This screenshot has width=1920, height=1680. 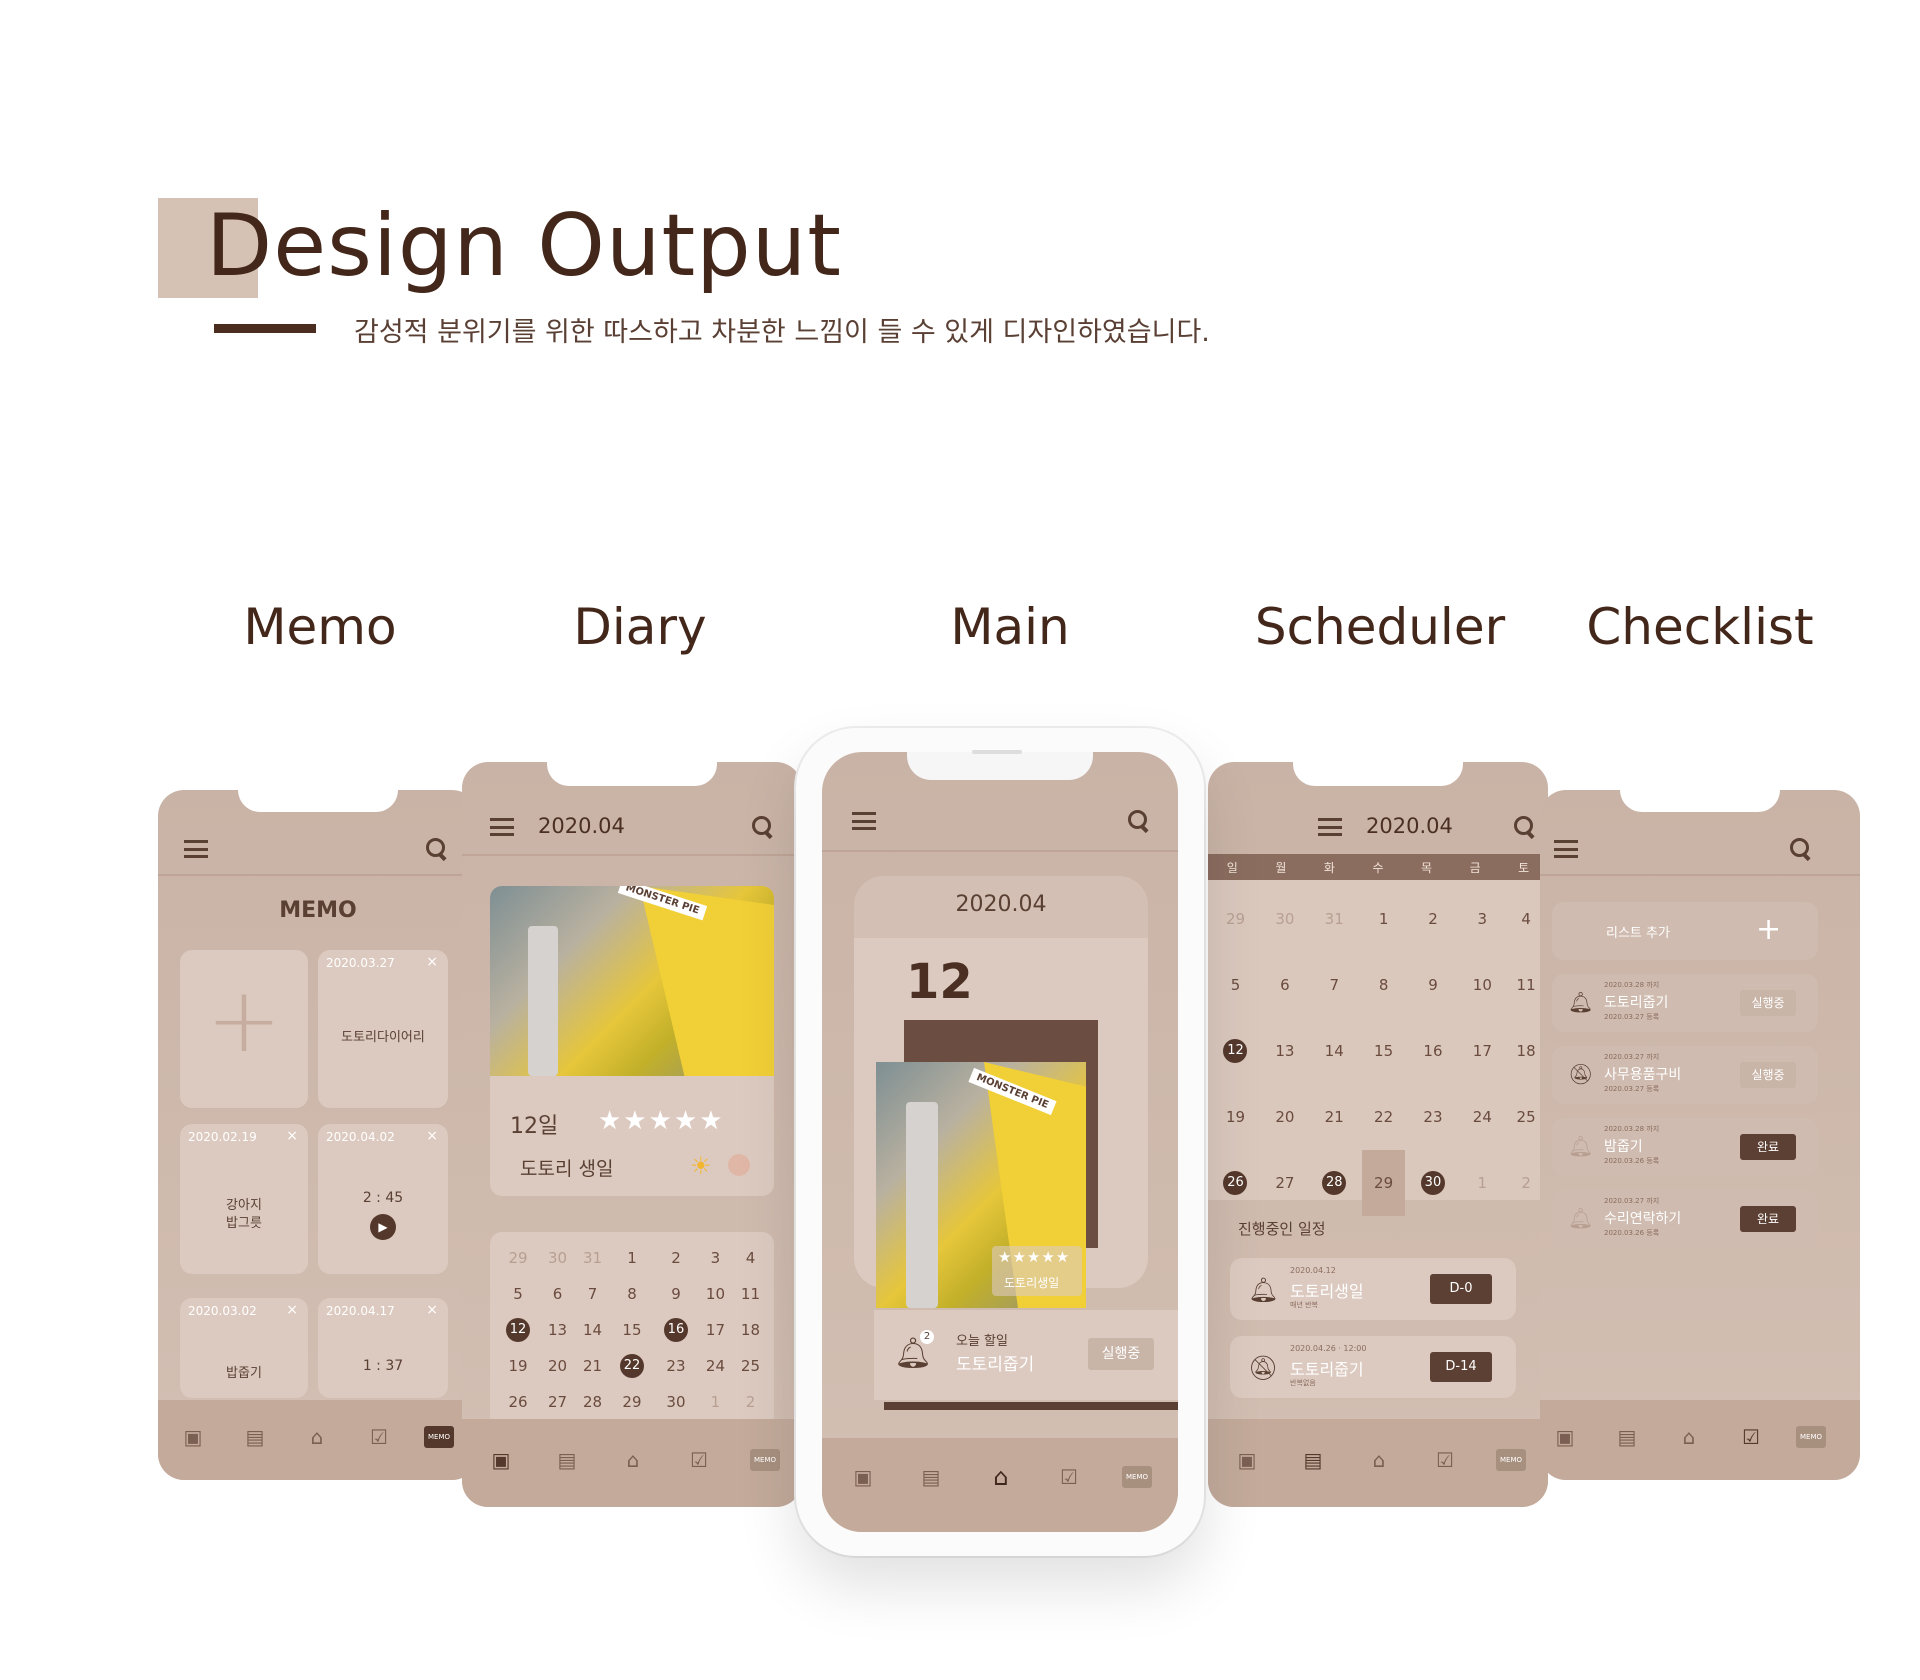 I want to click on calendar-day: 22, so click(x=1384, y=1117).